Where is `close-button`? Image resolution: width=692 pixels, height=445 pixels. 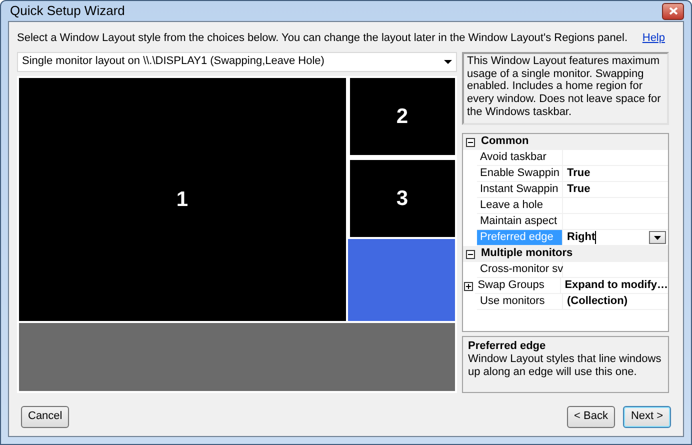
close-button is located at coordinates (673, 11).